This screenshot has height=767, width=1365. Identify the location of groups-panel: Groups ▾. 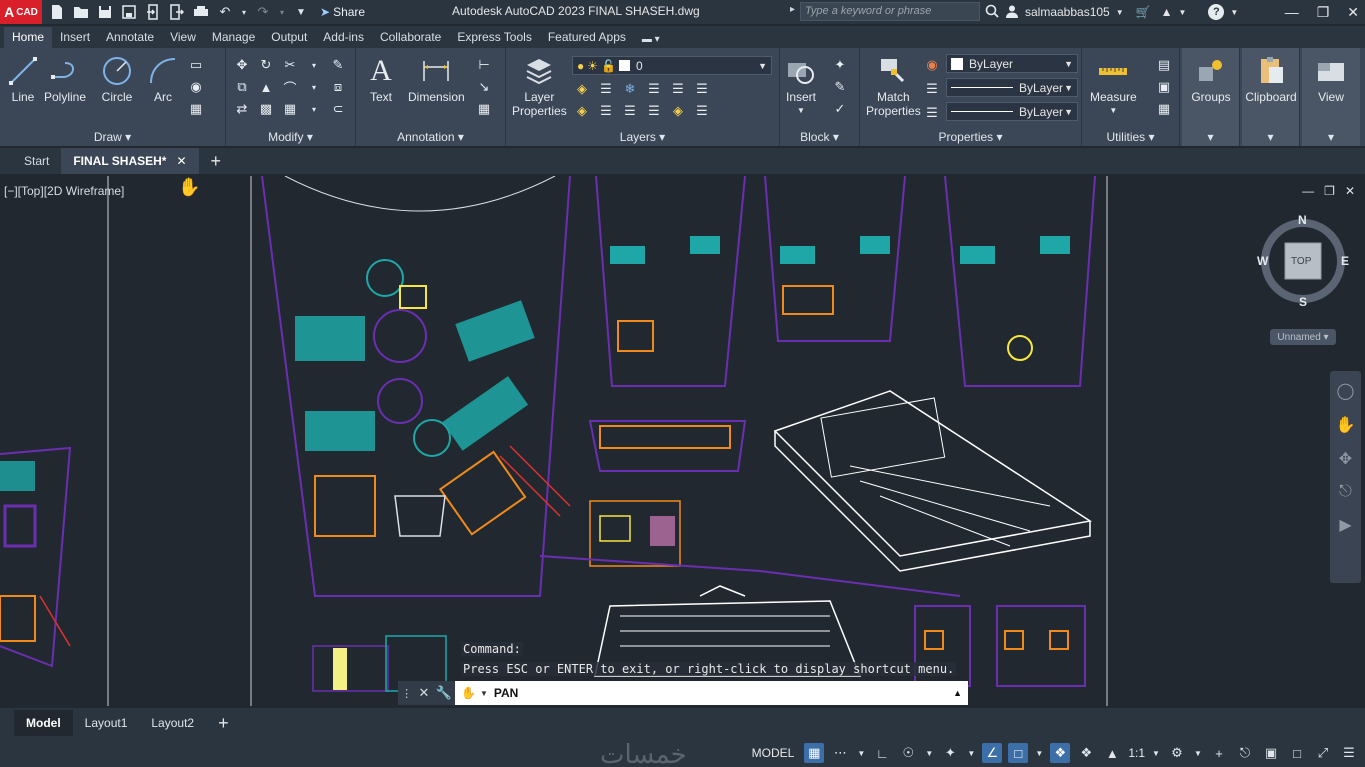
(1211, 97).